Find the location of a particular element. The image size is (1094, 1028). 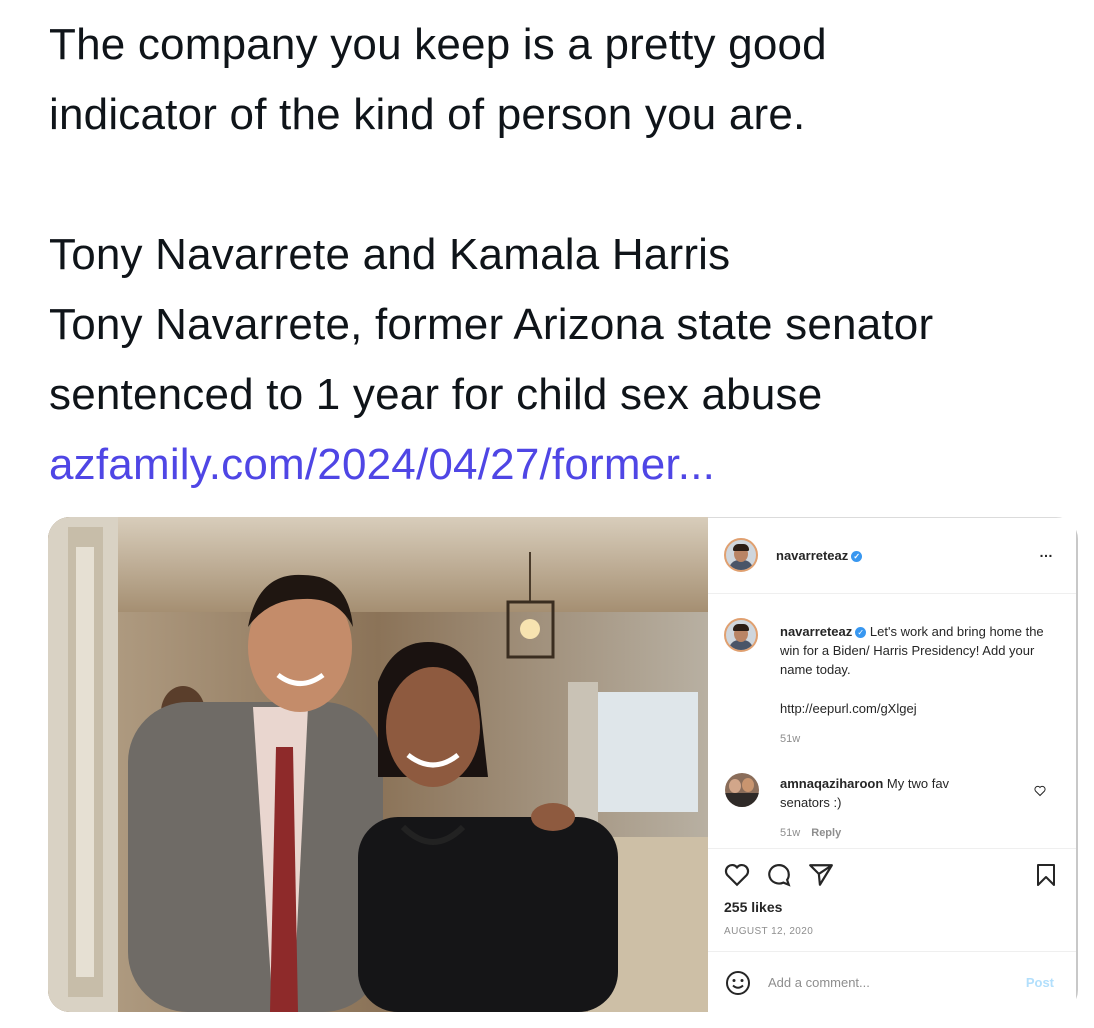

comment-username: amnaqaziharoon is located at coordinates (831, 783).